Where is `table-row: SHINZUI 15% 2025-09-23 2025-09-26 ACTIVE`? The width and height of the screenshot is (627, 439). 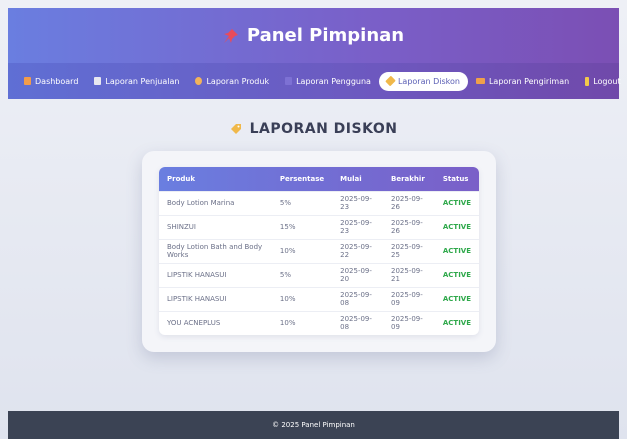 table-row: SHINZUI 15% 2025-09-23 2025-09-26 ACTIVE is located at coordinates (319, 226).